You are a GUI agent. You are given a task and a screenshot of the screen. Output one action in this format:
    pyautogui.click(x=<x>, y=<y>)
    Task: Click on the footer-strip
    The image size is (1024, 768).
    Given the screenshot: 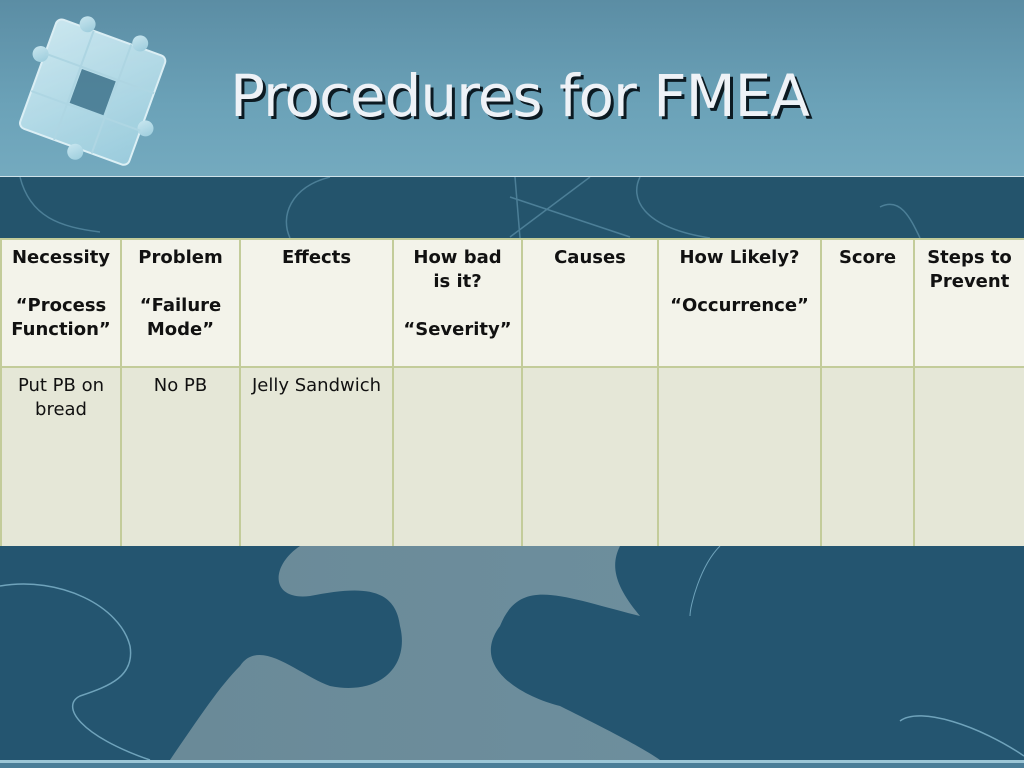 What is the action you would take?
    pyautogui.click(x=512, y=765)
    